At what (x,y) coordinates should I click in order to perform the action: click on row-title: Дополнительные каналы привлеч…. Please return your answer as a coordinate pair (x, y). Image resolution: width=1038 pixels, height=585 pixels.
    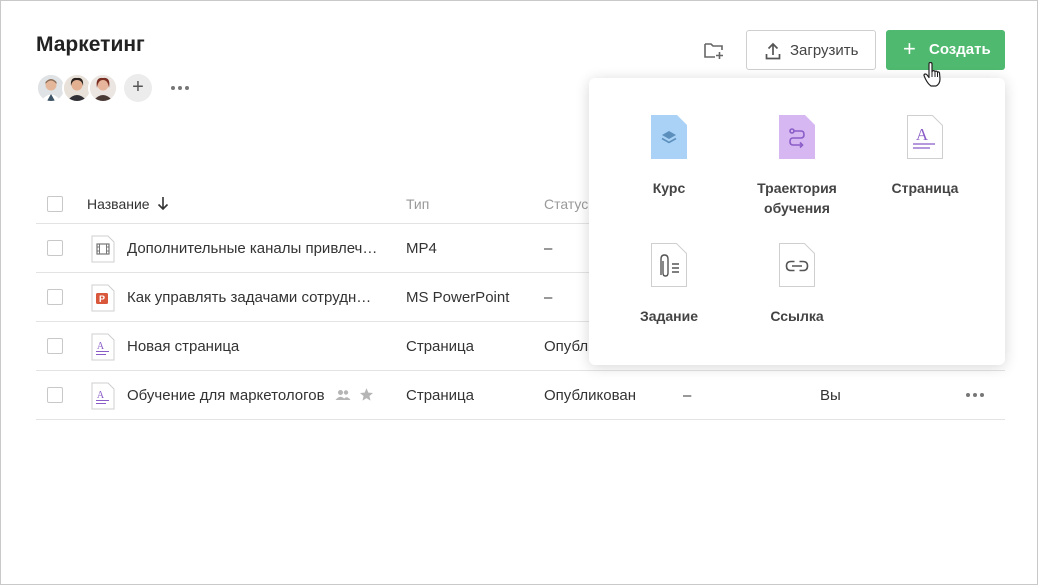
    Looking at the image, I should click on (252, 248).